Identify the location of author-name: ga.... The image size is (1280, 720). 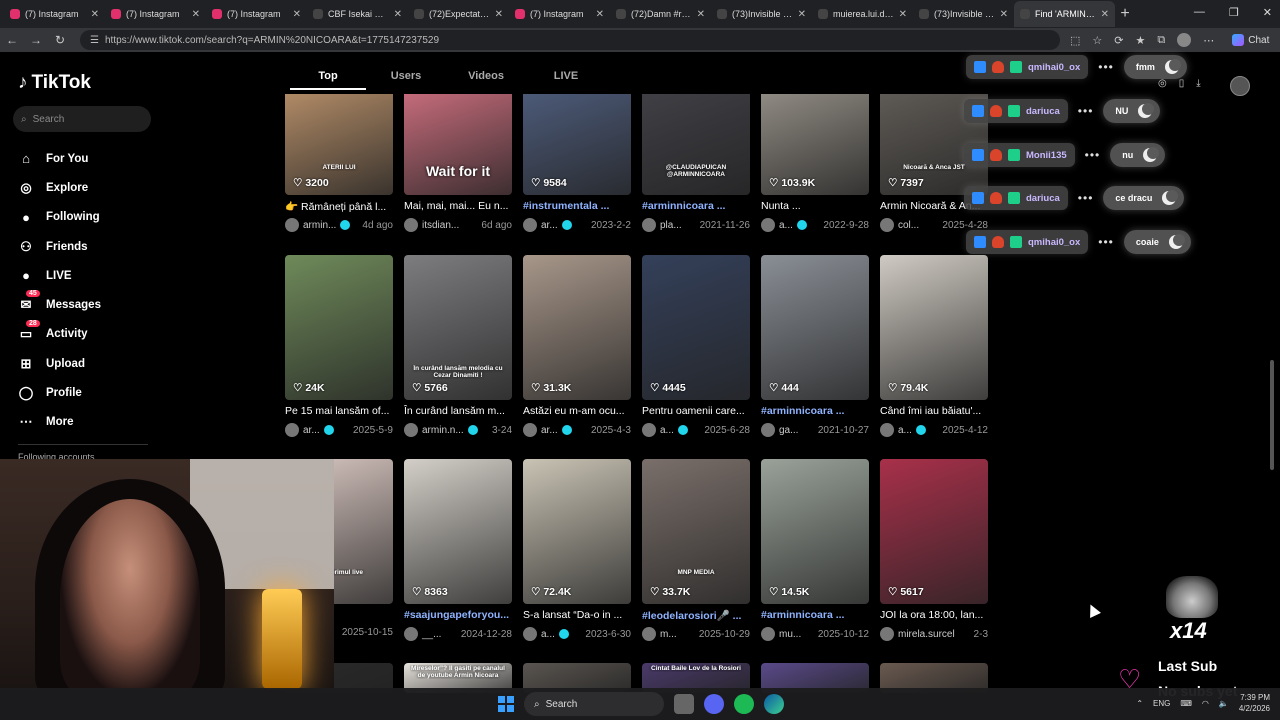
(788, 430).